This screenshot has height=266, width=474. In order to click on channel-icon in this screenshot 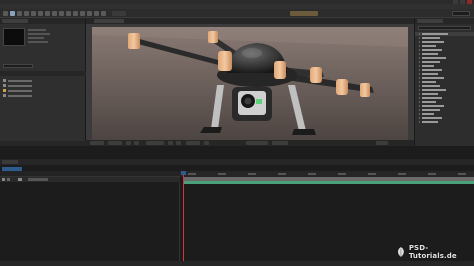, I will do `click(178, 143)`.